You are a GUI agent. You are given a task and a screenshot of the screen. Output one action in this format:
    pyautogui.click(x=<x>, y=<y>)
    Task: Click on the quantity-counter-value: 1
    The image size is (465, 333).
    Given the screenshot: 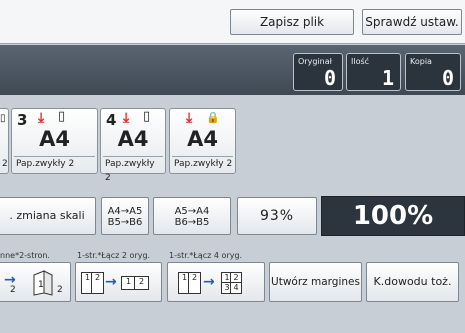 What is the action you would take?
    pyautogui.click(x=387, y=78)
    